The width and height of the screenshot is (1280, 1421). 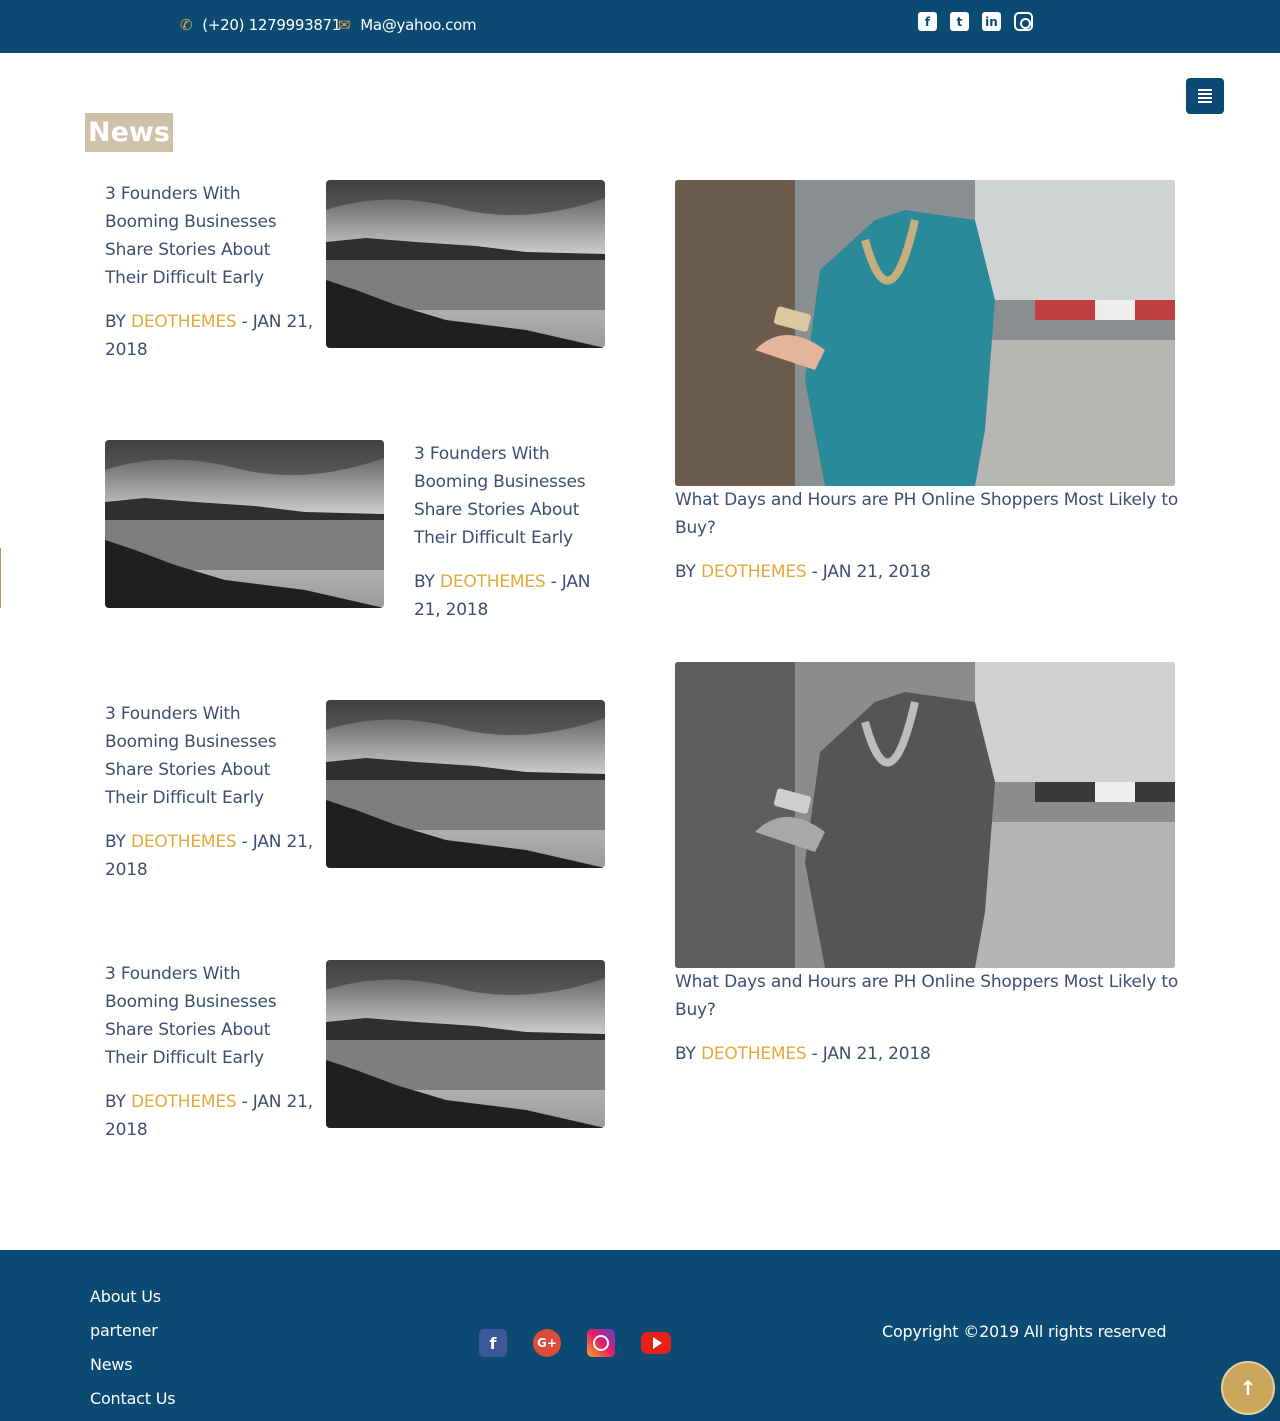 I want to click on top-social-links: f t in, so click(x=975, y=21).